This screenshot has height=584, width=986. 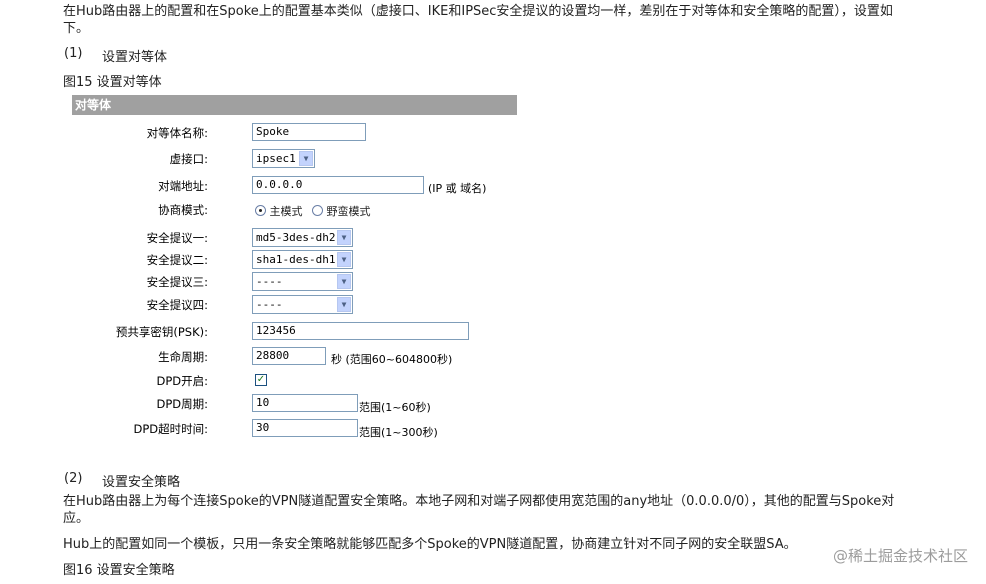 I want to click on remote-addr-label: 对端地址:, so click(x=183, y=186).